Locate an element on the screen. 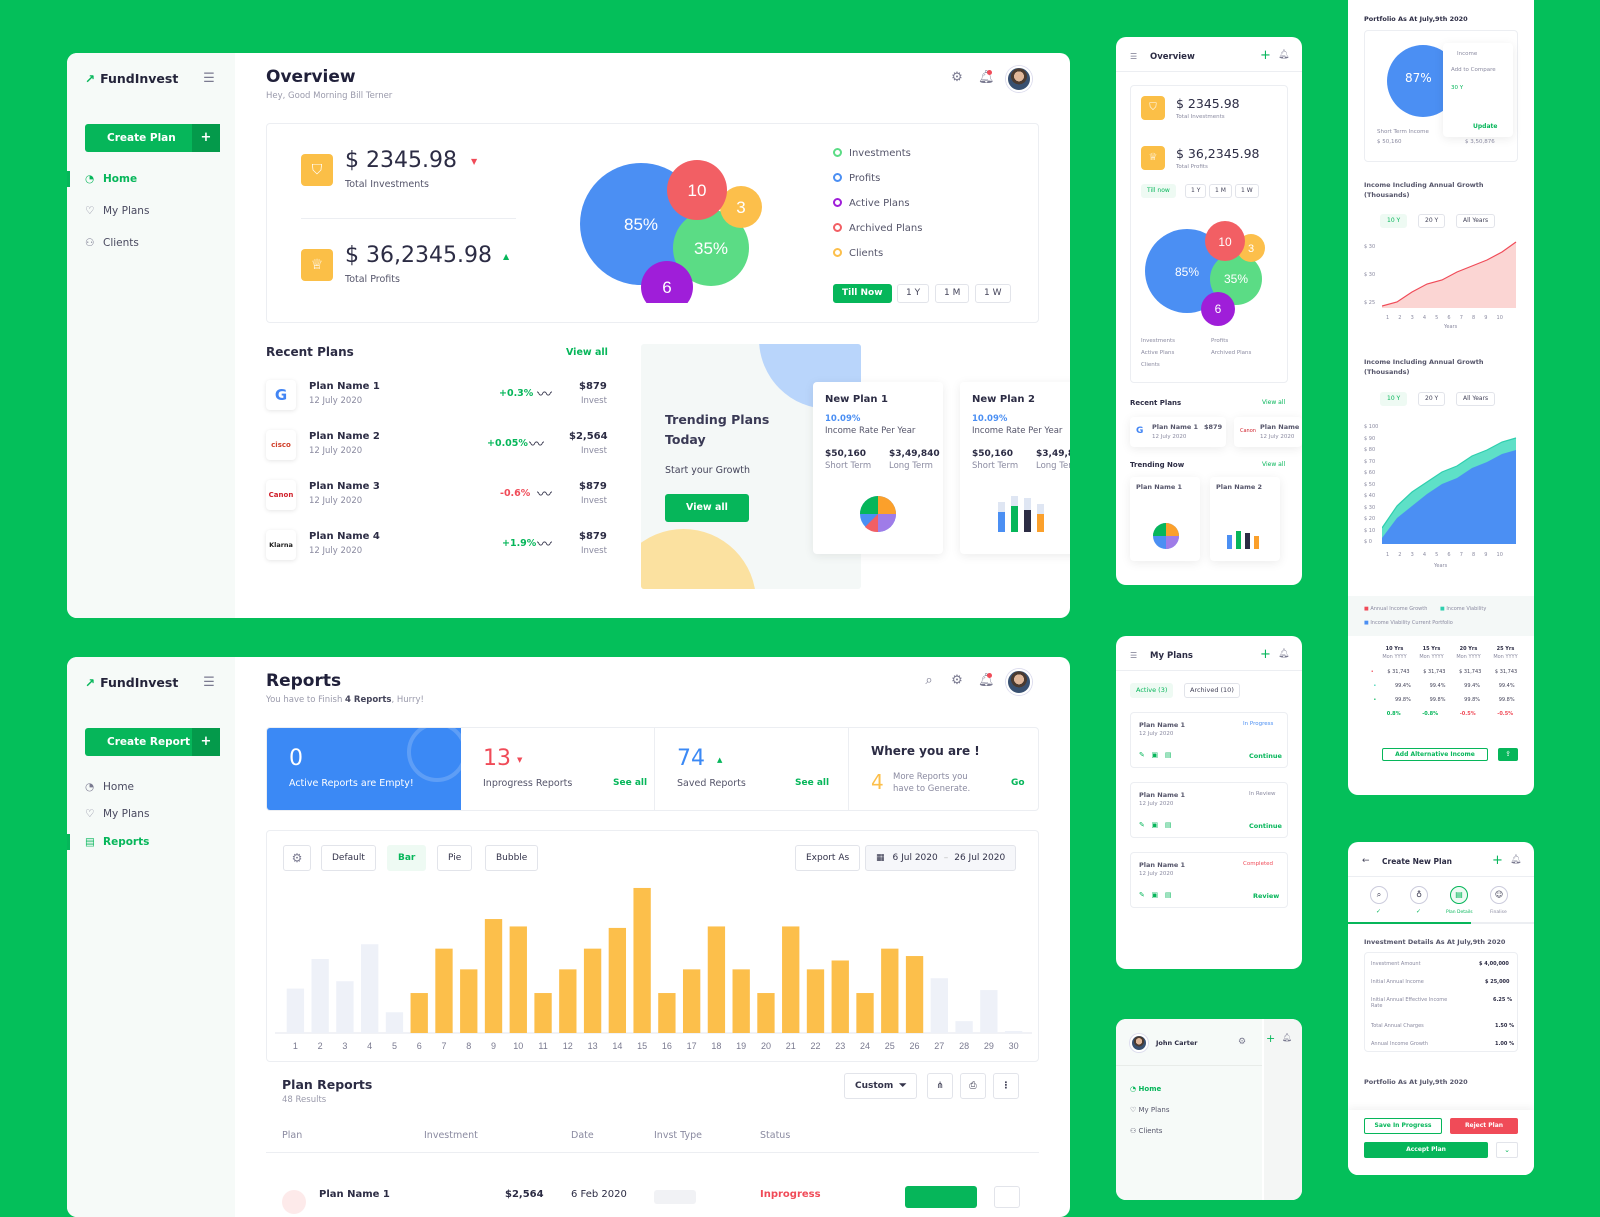  plan-action: Review is located at coordinates (1266, 896).